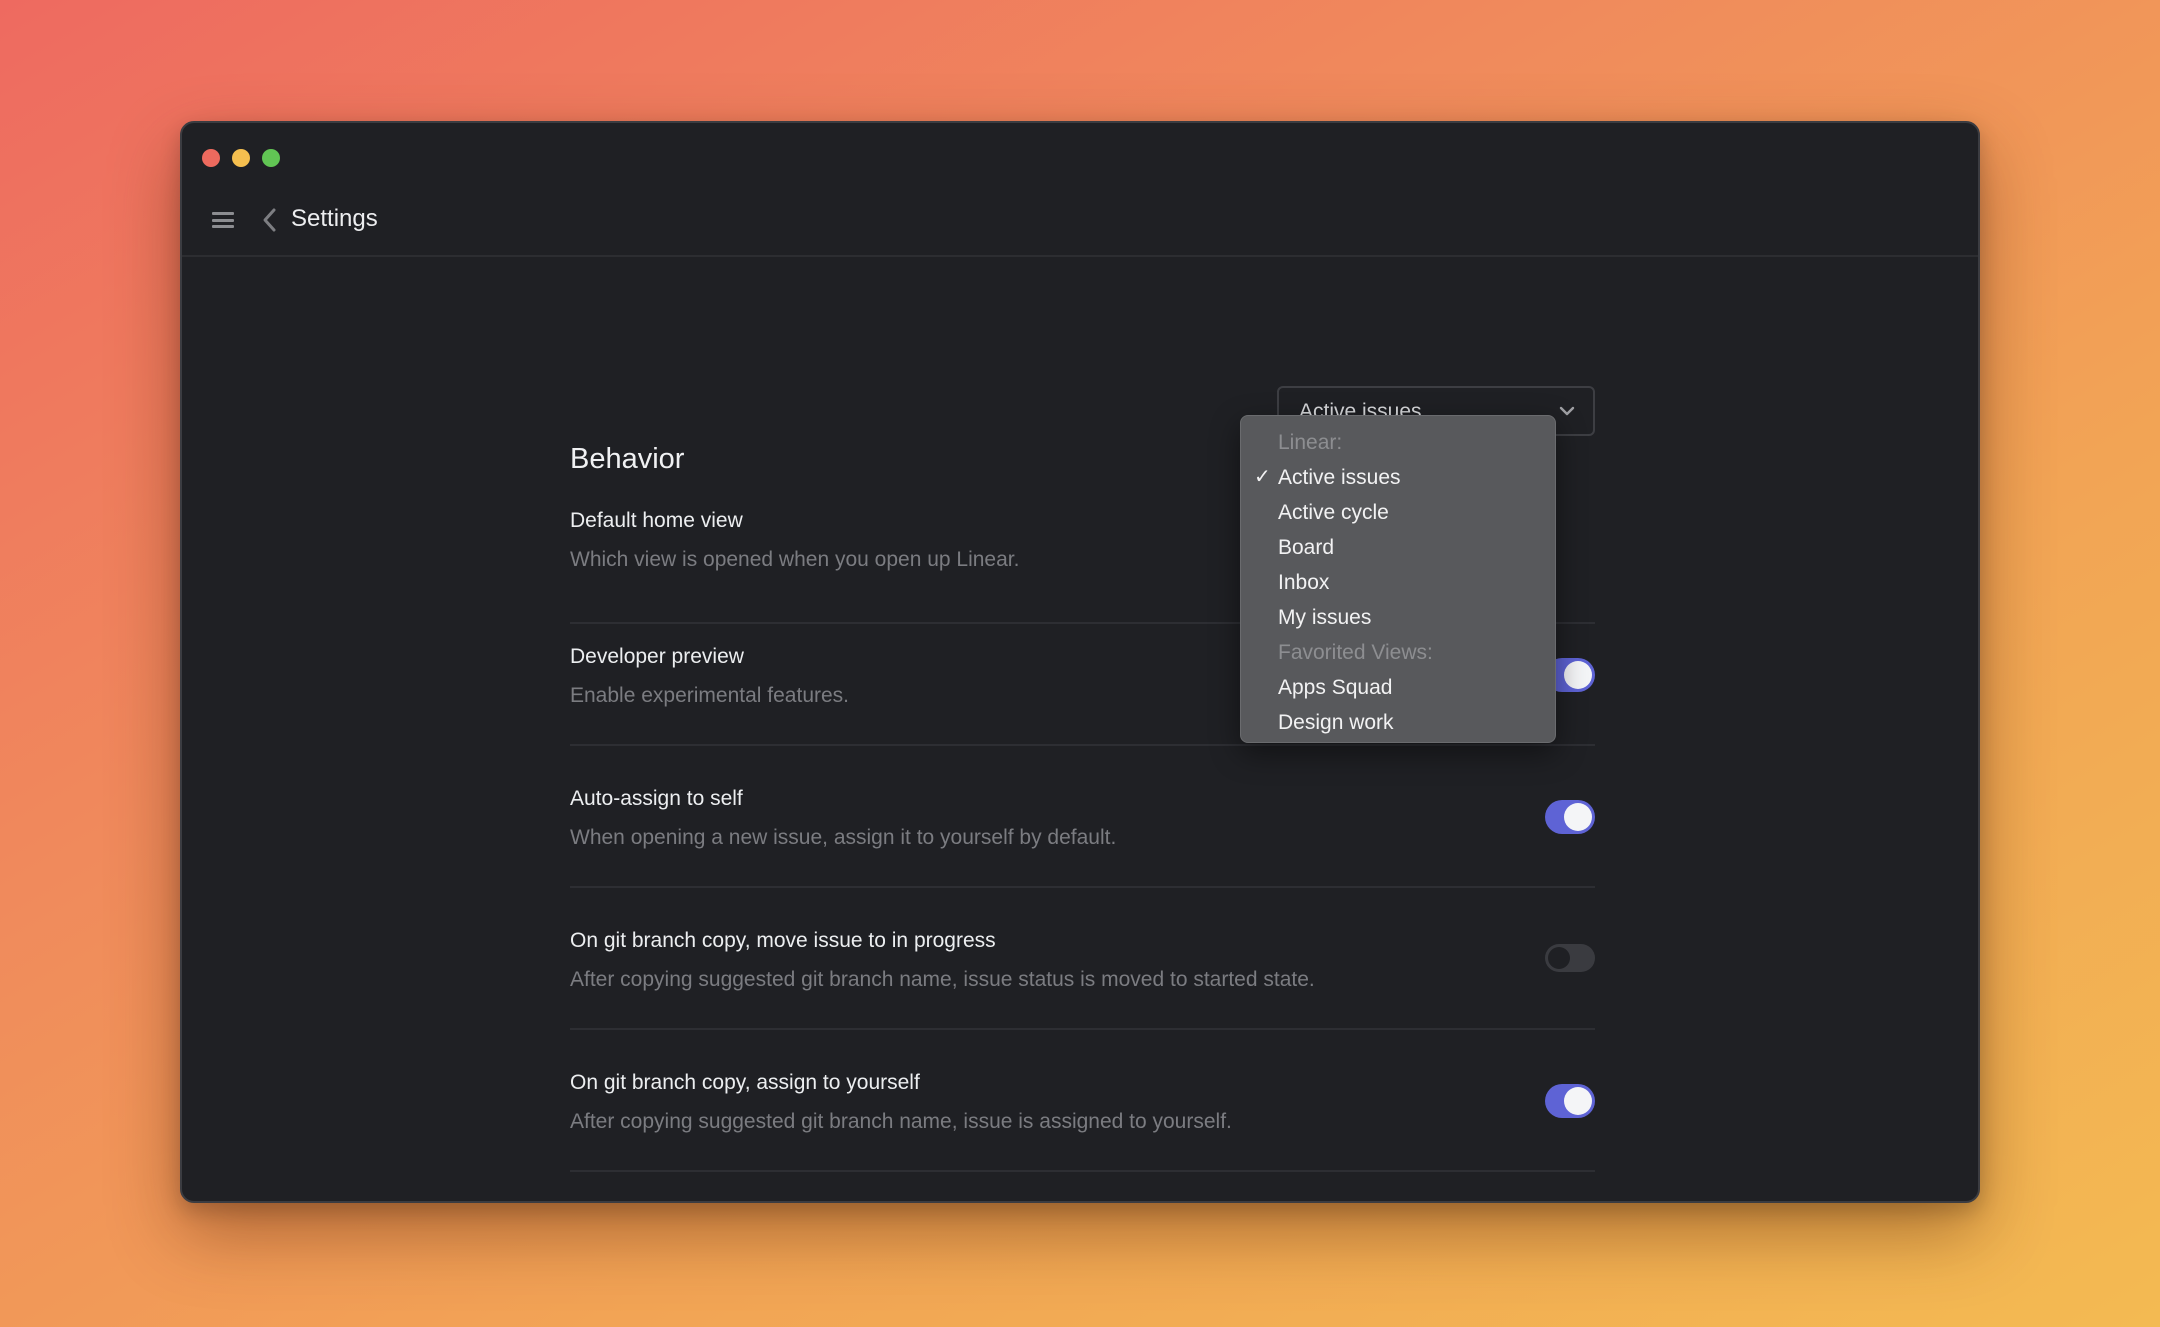  I want to click on menu-item-label: Active cycle, so click(1333, 512).